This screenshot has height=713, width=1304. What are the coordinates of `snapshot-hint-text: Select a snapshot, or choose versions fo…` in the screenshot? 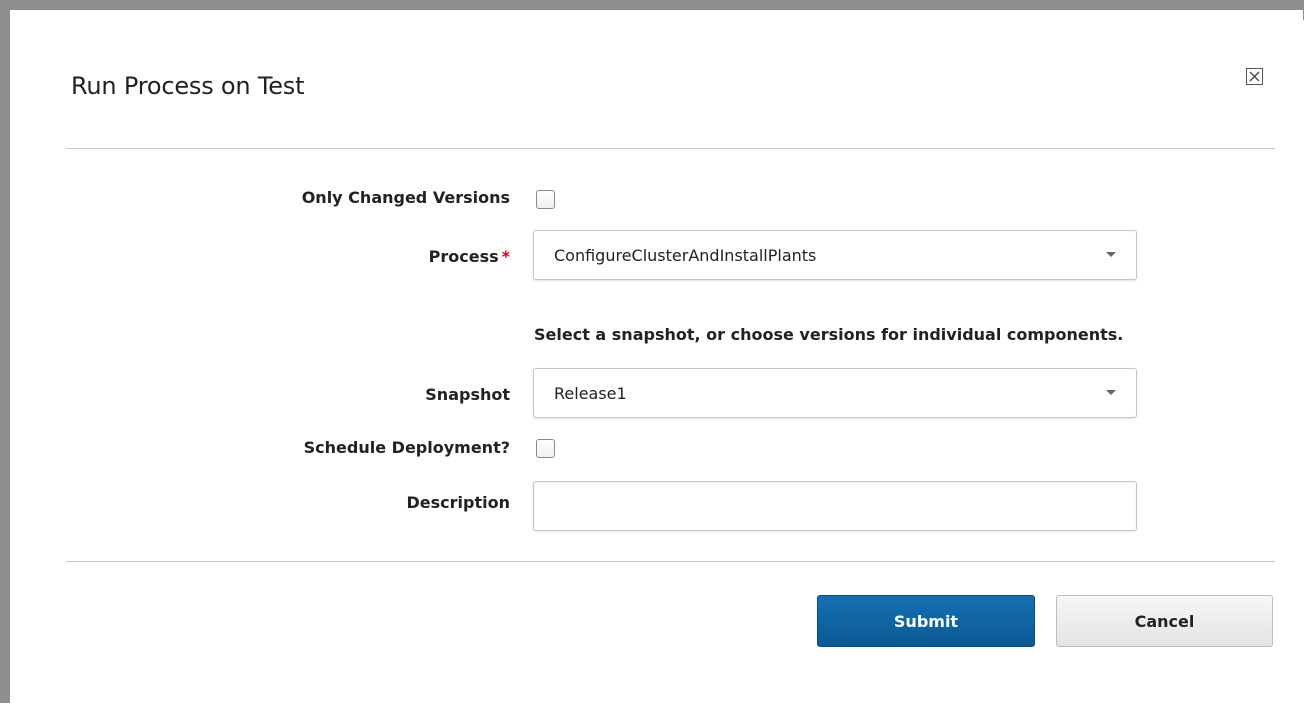 It's located at (829, 334).